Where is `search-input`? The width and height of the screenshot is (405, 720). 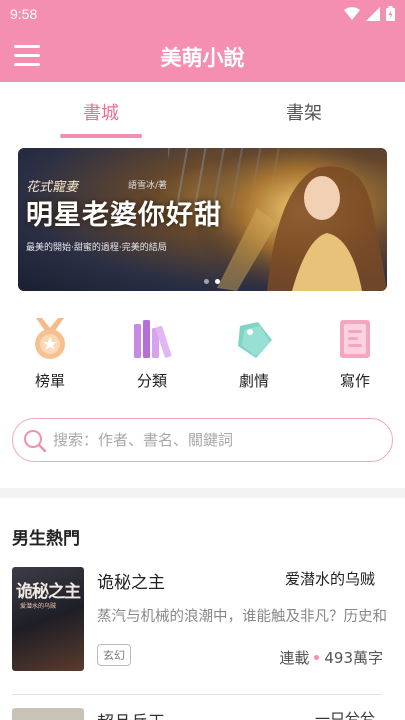 search-input is located at coordinates (213, 440).